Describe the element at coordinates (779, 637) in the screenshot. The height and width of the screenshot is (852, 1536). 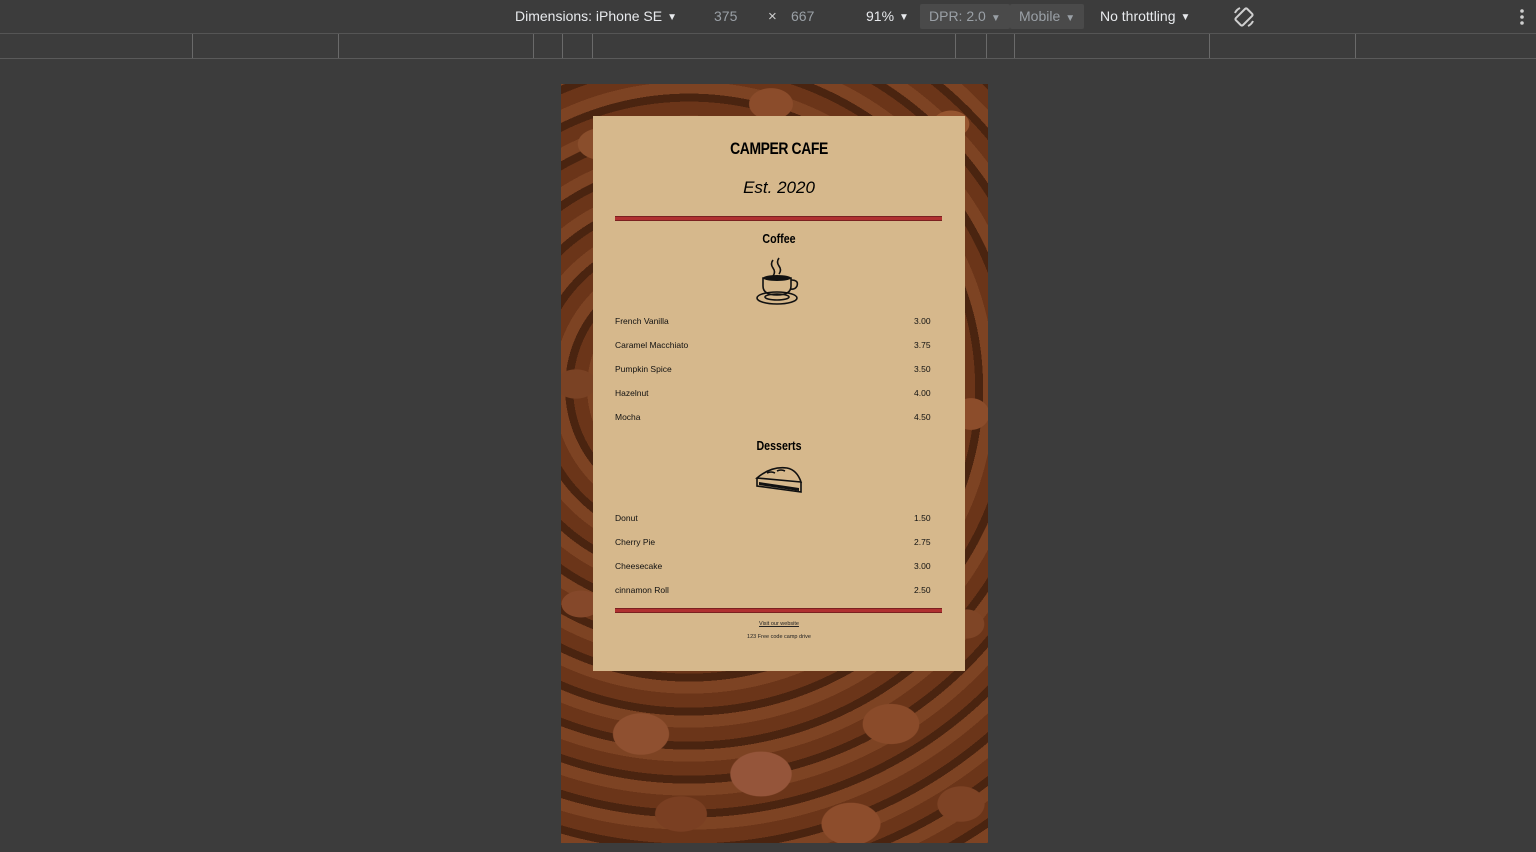
I see `address-text: 123 Free code camp drive` at that location.